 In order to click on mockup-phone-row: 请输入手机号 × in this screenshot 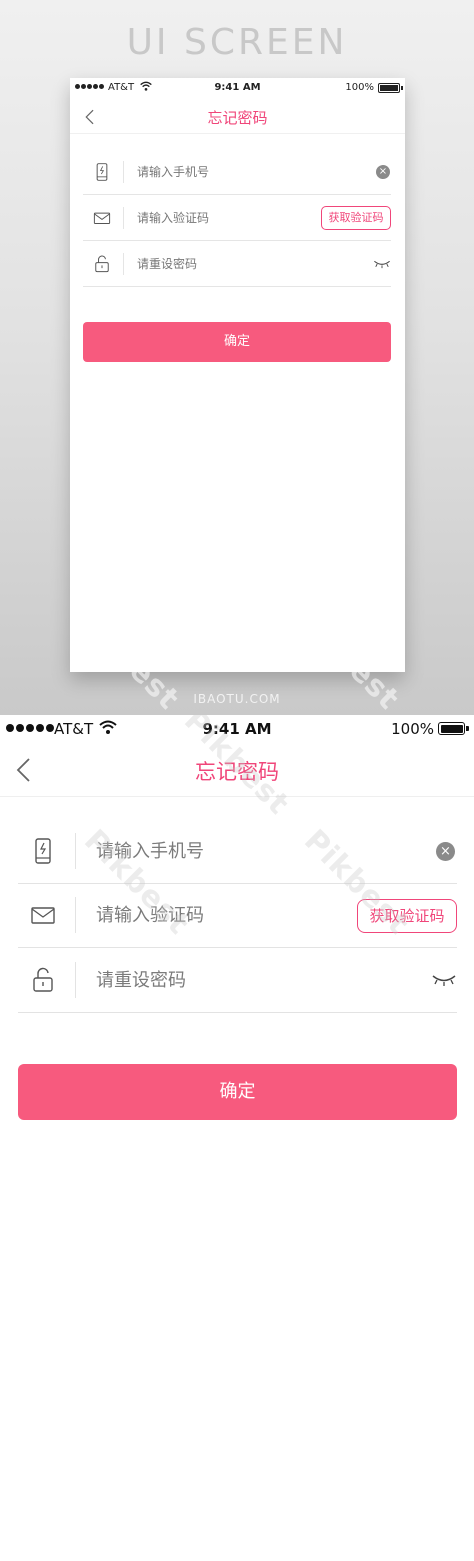, I will do `click(237, 172)`.